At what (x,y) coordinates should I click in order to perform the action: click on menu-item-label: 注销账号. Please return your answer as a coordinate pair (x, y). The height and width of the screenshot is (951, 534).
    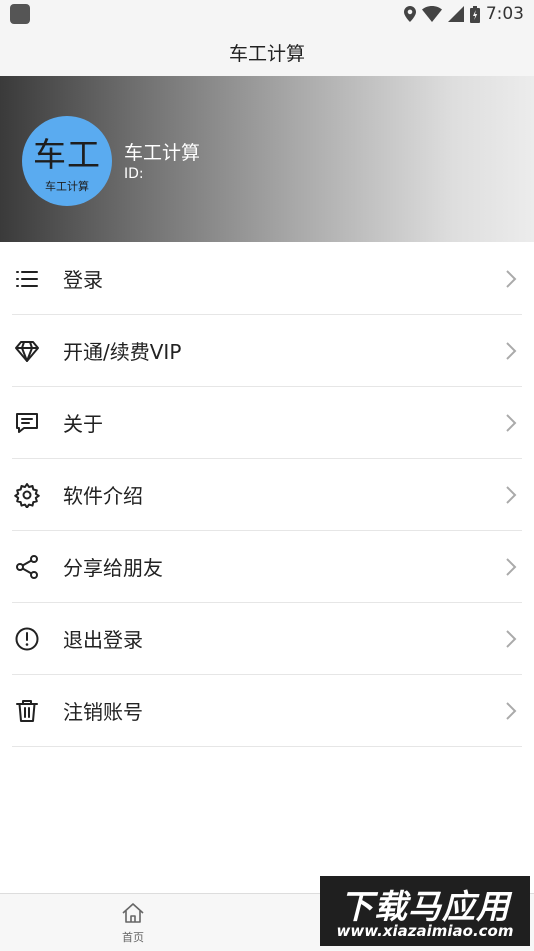
    Looking at the image, I should click on (103, 712).